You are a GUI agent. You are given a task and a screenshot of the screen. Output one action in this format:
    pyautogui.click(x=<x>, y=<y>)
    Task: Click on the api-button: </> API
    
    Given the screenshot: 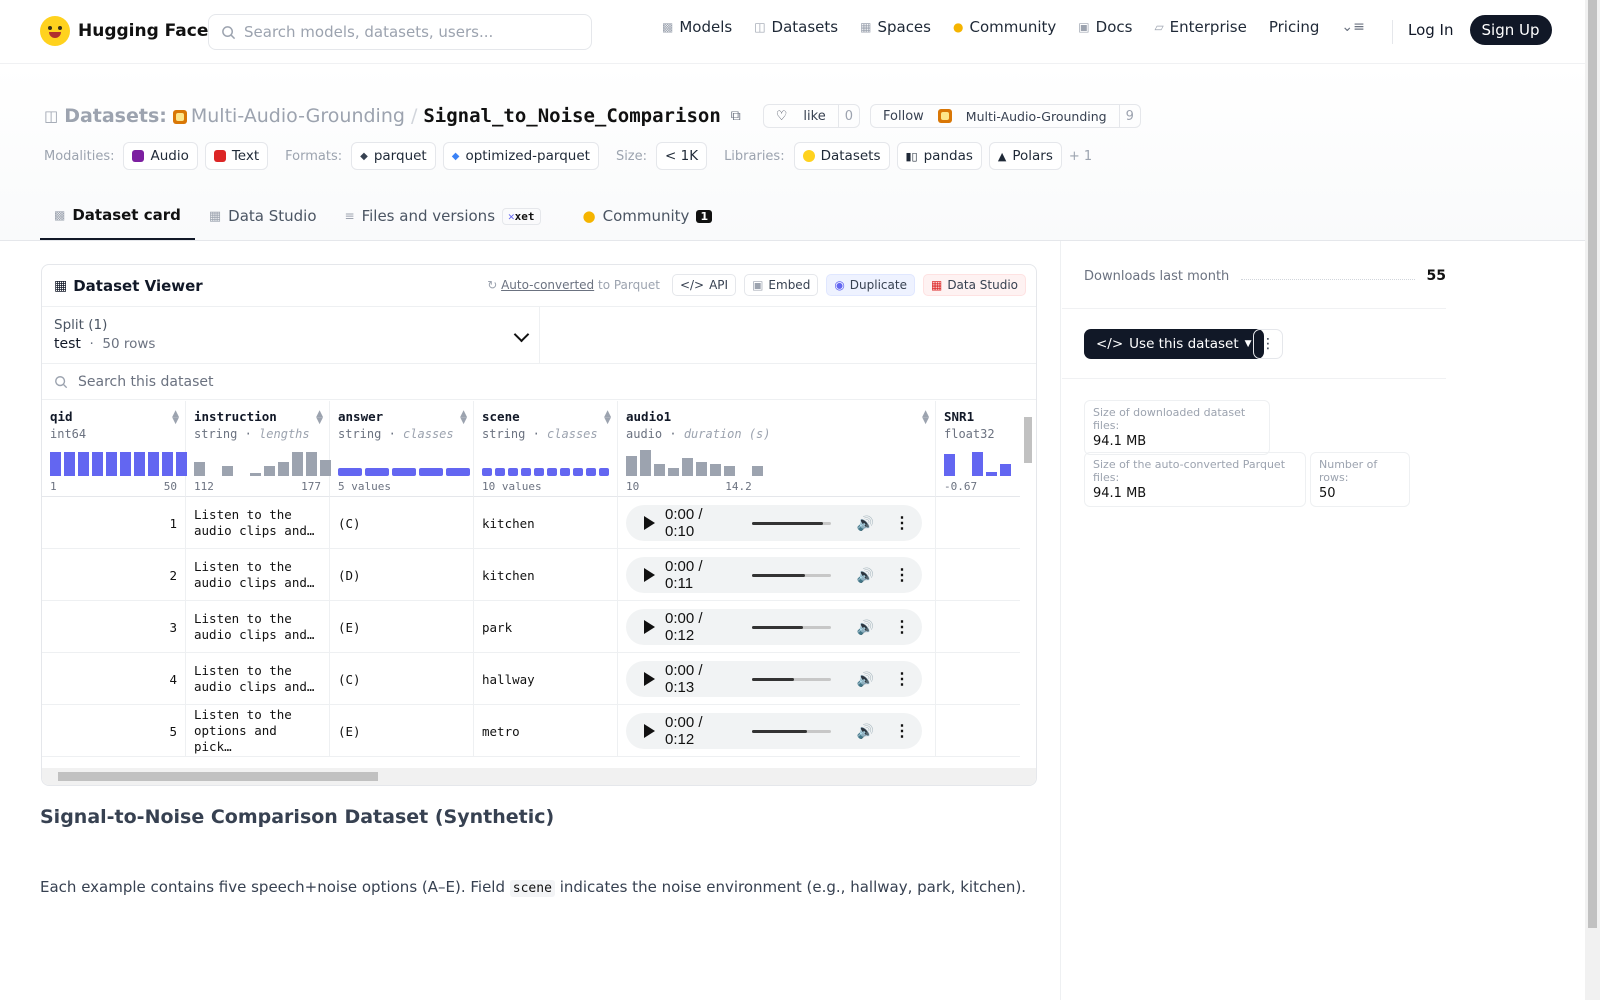 What is the action you would take?
    pyautogui.click(x=704, y=285)
    